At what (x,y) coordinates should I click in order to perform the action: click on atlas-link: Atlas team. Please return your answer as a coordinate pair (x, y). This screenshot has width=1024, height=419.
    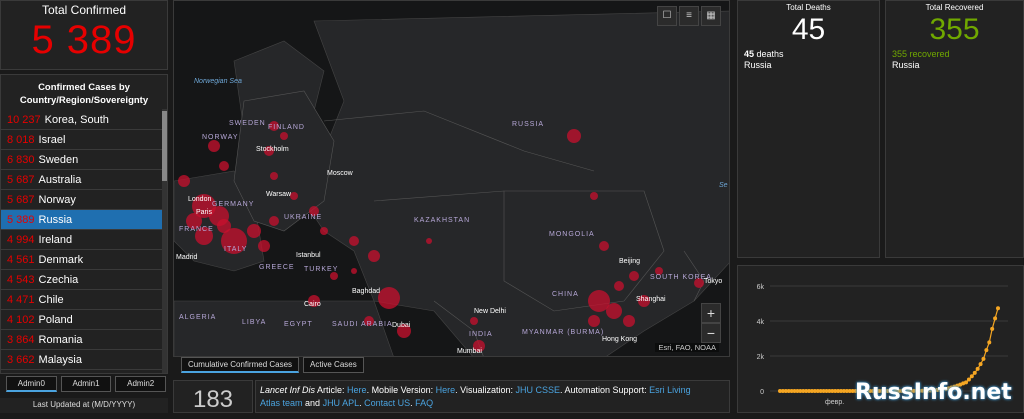
    Looking at the image, I should click on (281, 403).